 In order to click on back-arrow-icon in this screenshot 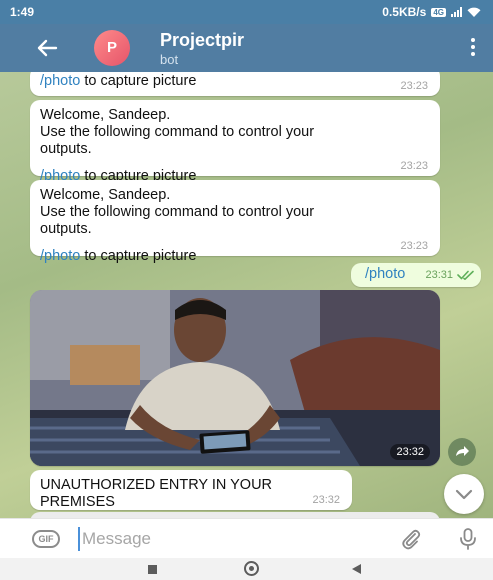, I will do `click(47, 48)`.